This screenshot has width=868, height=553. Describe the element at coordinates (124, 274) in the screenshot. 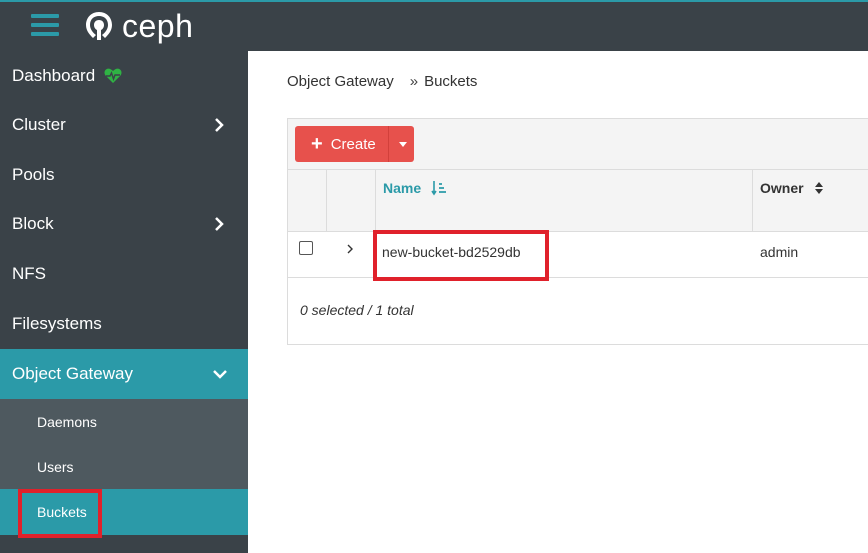

I see `sidebar-item-nfs: NFS` at that location.